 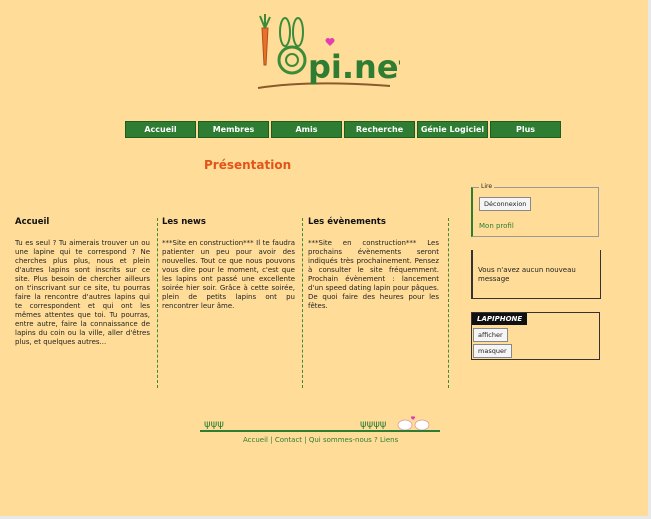 What do you see at coordinates (389, 440) in the screenshot?
I see `footer-link-liens: Liens` at bounding box center [389, 440].